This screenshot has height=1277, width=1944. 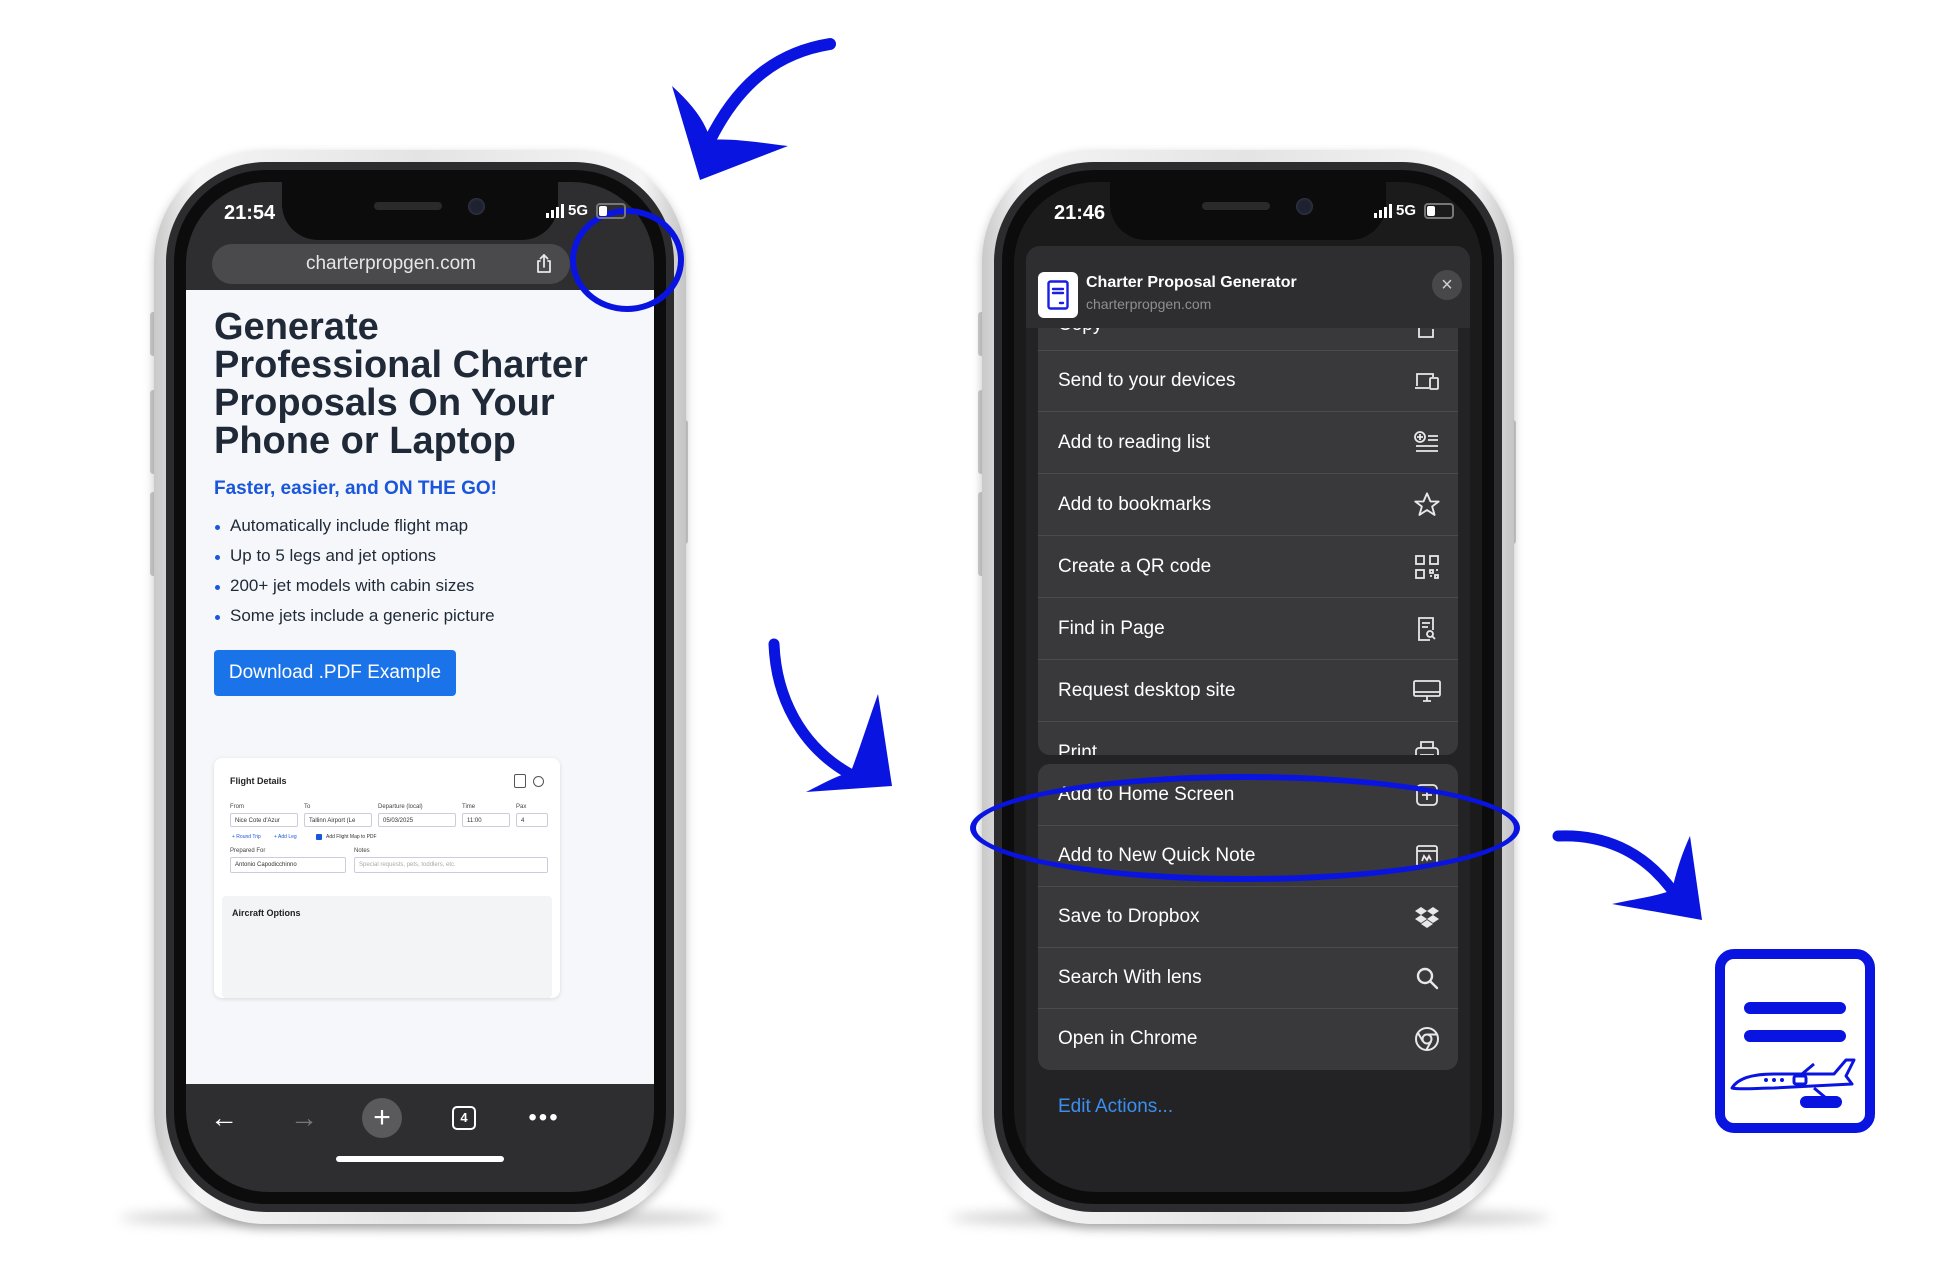 I want to click on action-label: Add to bookmarks, so click(x=1135, y=504).